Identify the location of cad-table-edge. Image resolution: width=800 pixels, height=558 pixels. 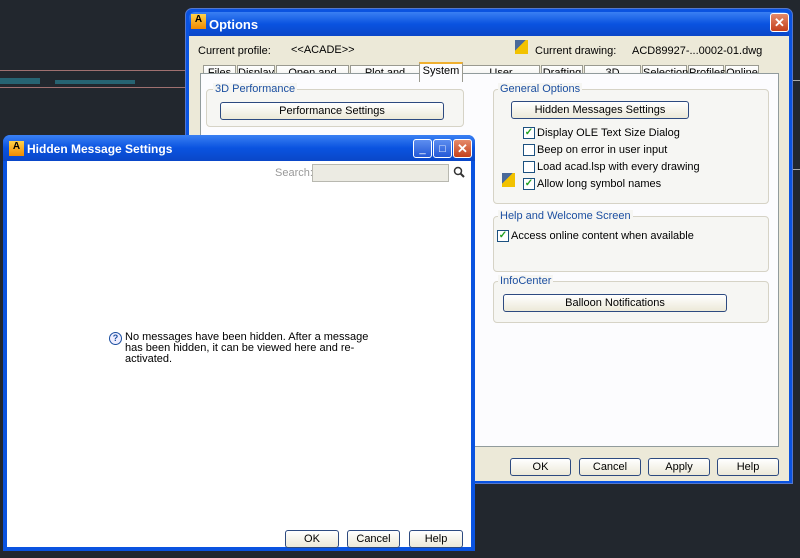
(796, 125).